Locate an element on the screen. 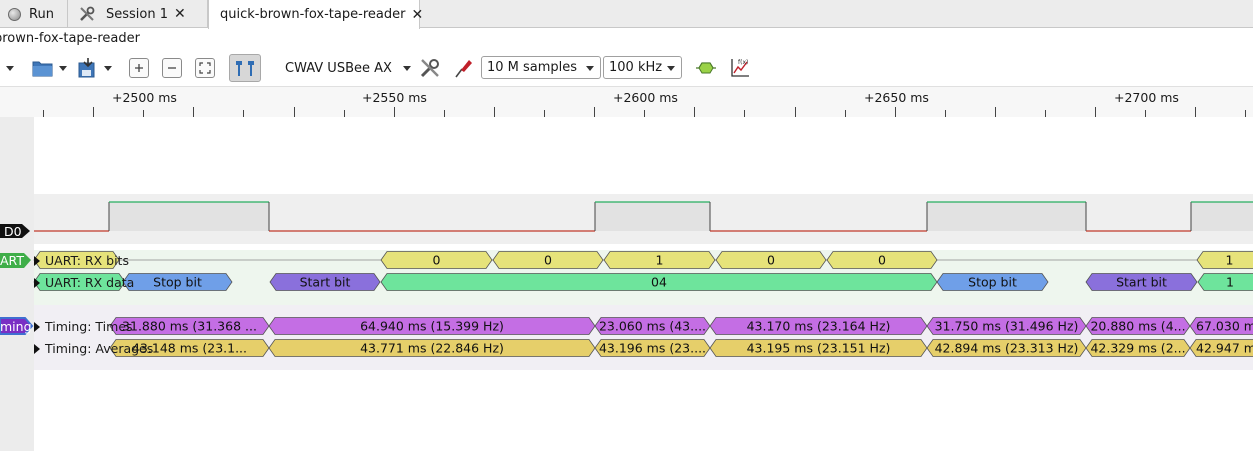 This screenshot has width=1253, height=451. uart-tag-label: ART is located at coordinates (12, 260).